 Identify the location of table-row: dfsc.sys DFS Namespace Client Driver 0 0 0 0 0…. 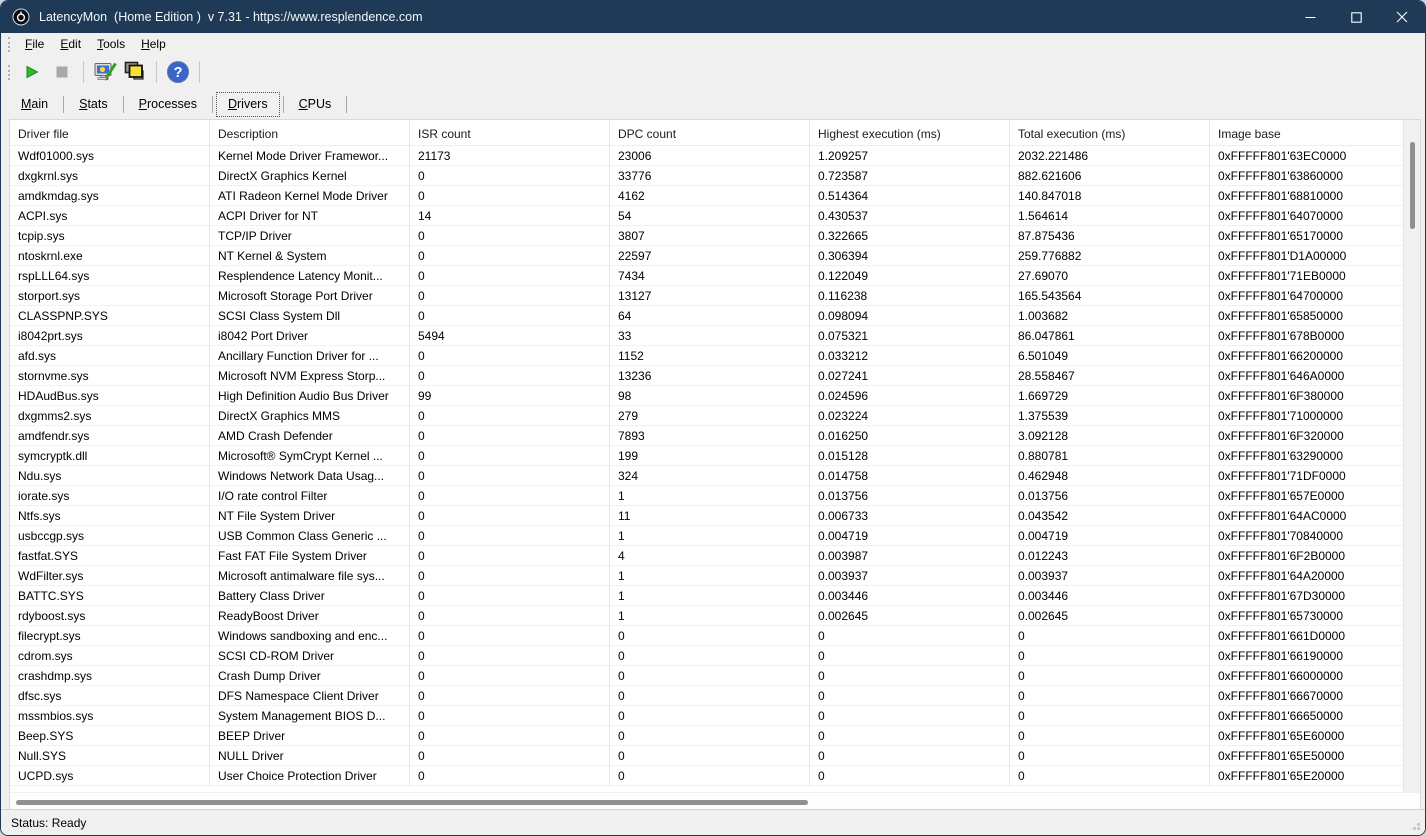
(706, 696).